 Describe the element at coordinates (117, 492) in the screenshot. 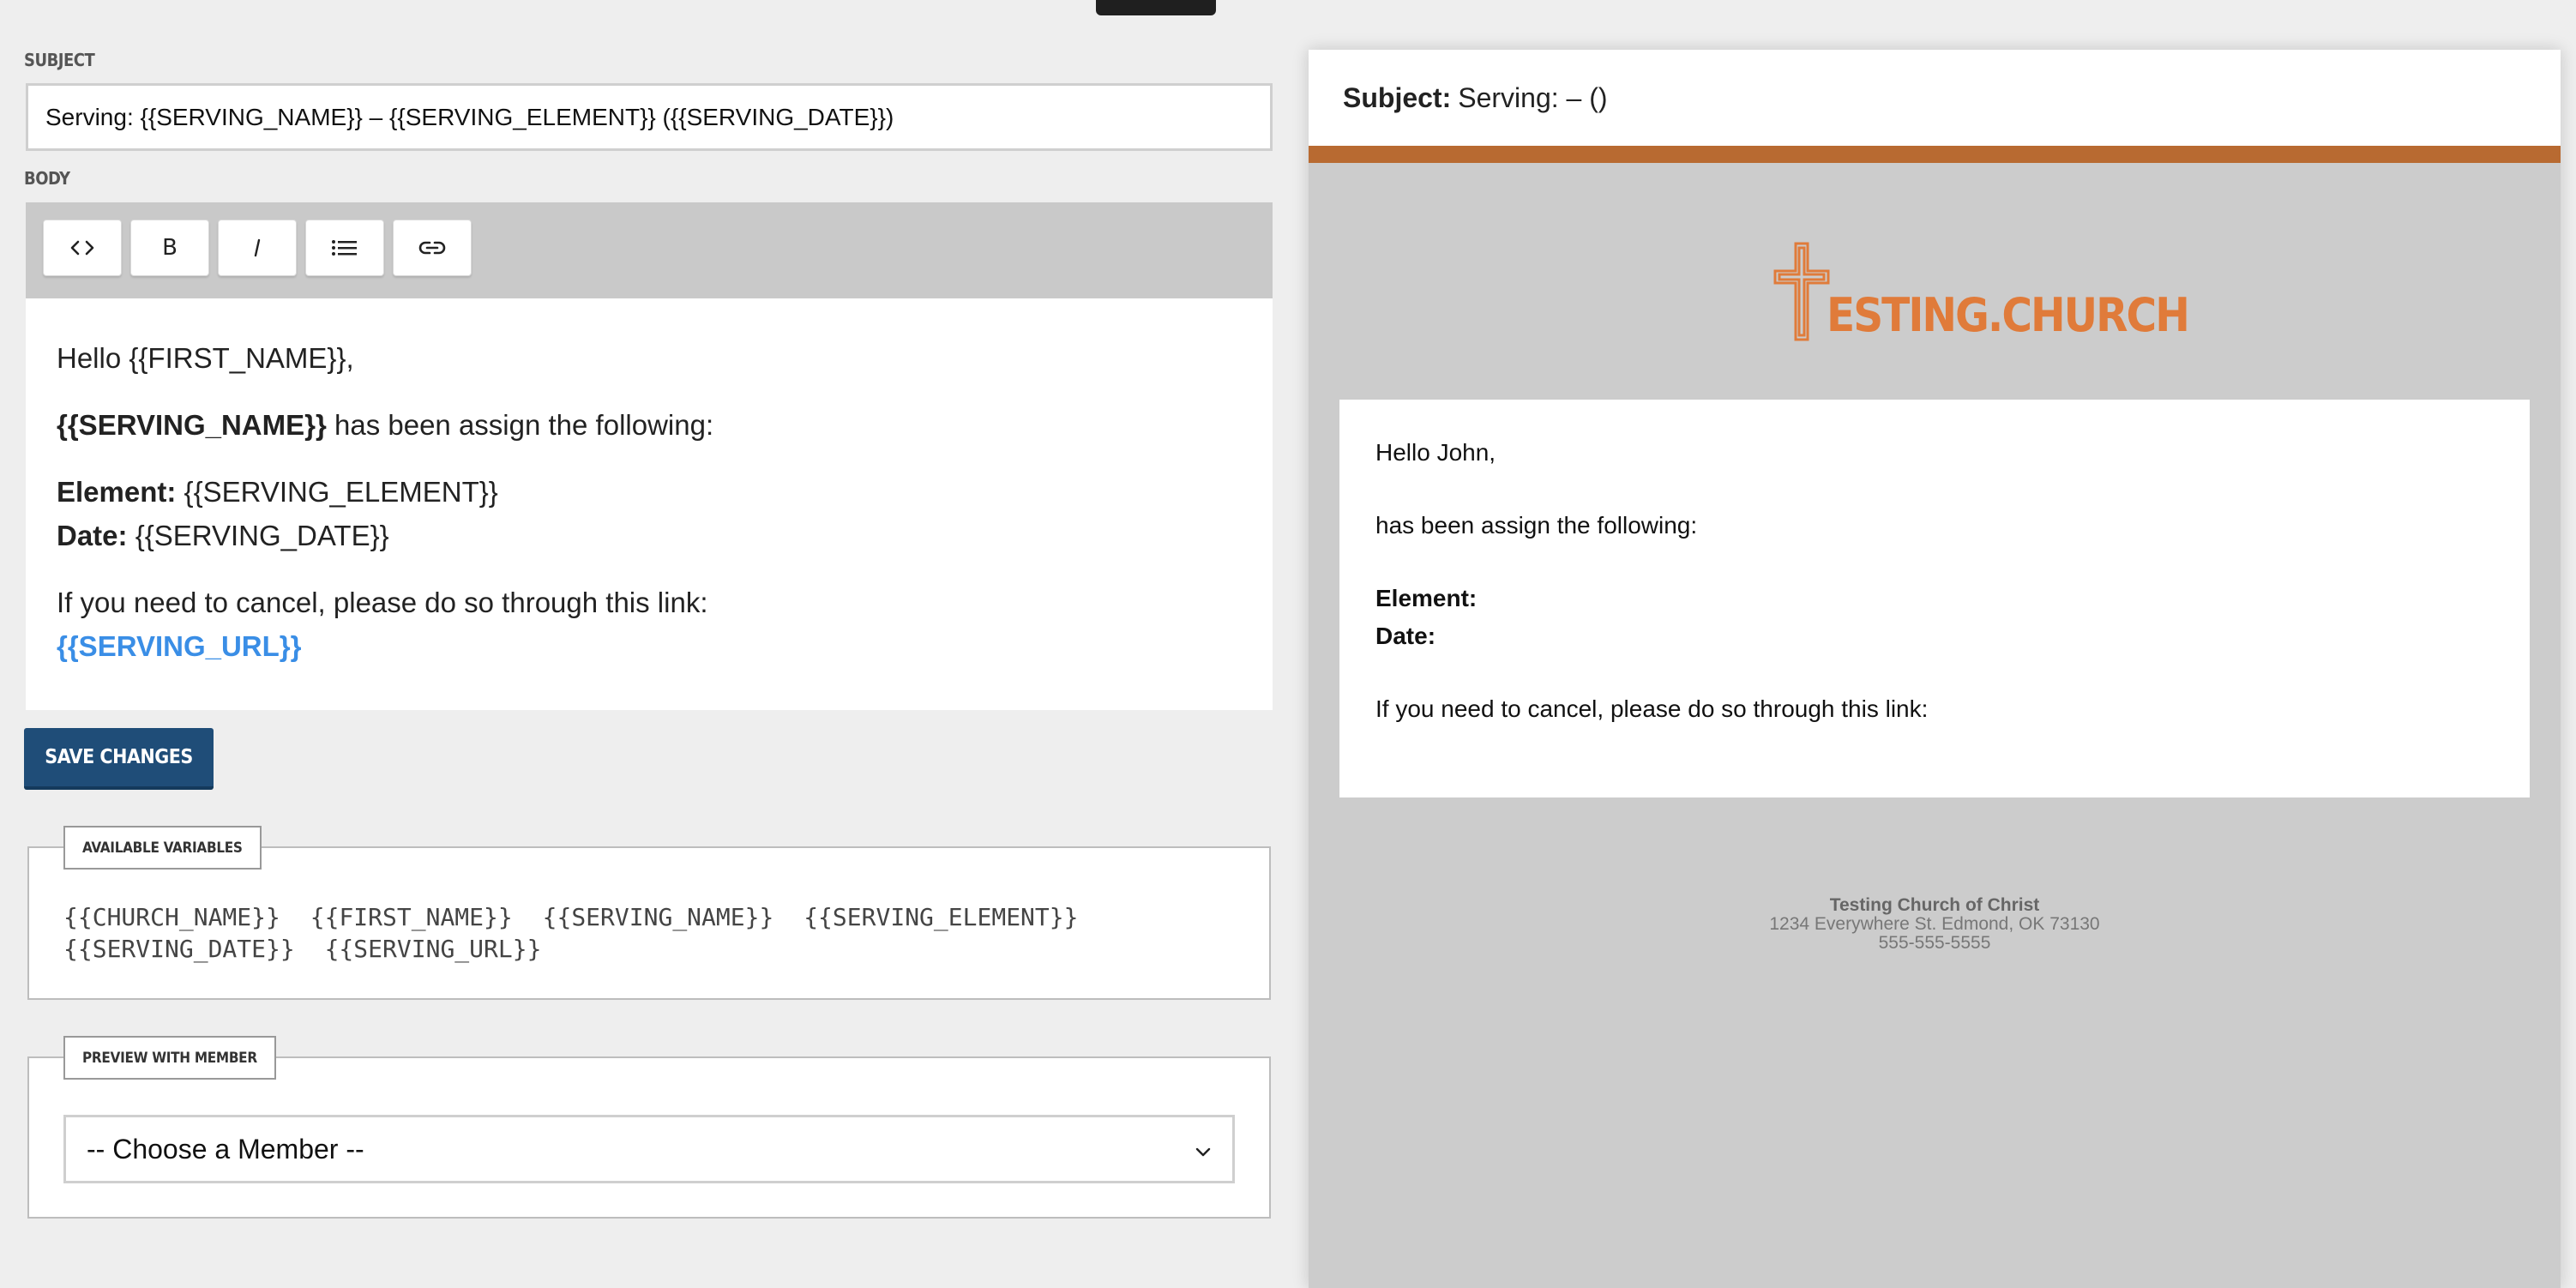

I see `element-label: Element:` at that location.